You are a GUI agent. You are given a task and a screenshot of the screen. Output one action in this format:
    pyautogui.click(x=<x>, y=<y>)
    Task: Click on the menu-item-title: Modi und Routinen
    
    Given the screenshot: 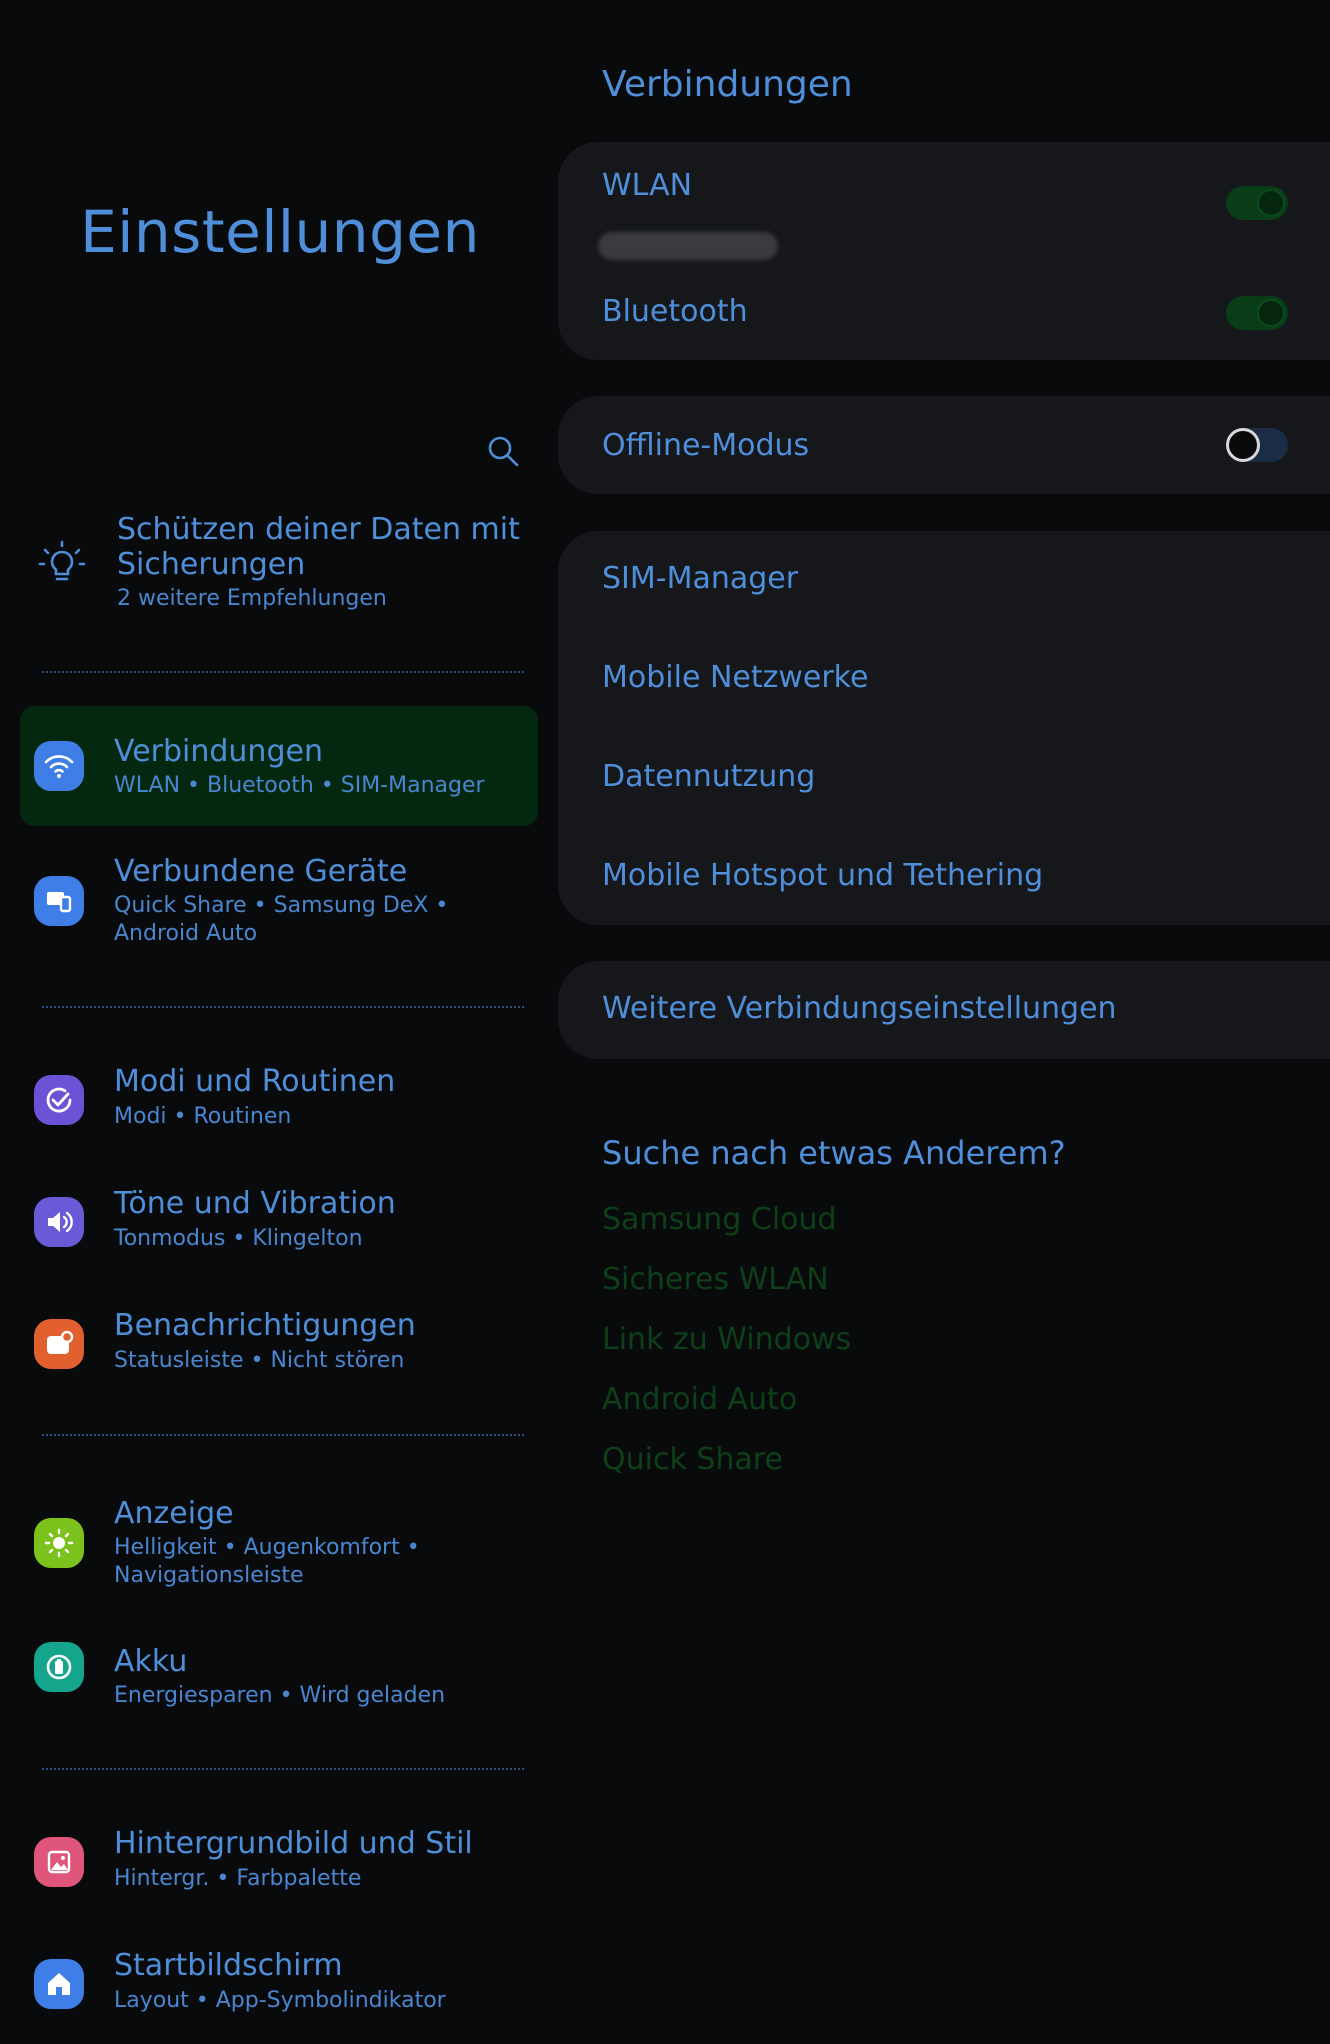 What is the action you would take?
    pyautogui.click(x=255, y=1081)
    